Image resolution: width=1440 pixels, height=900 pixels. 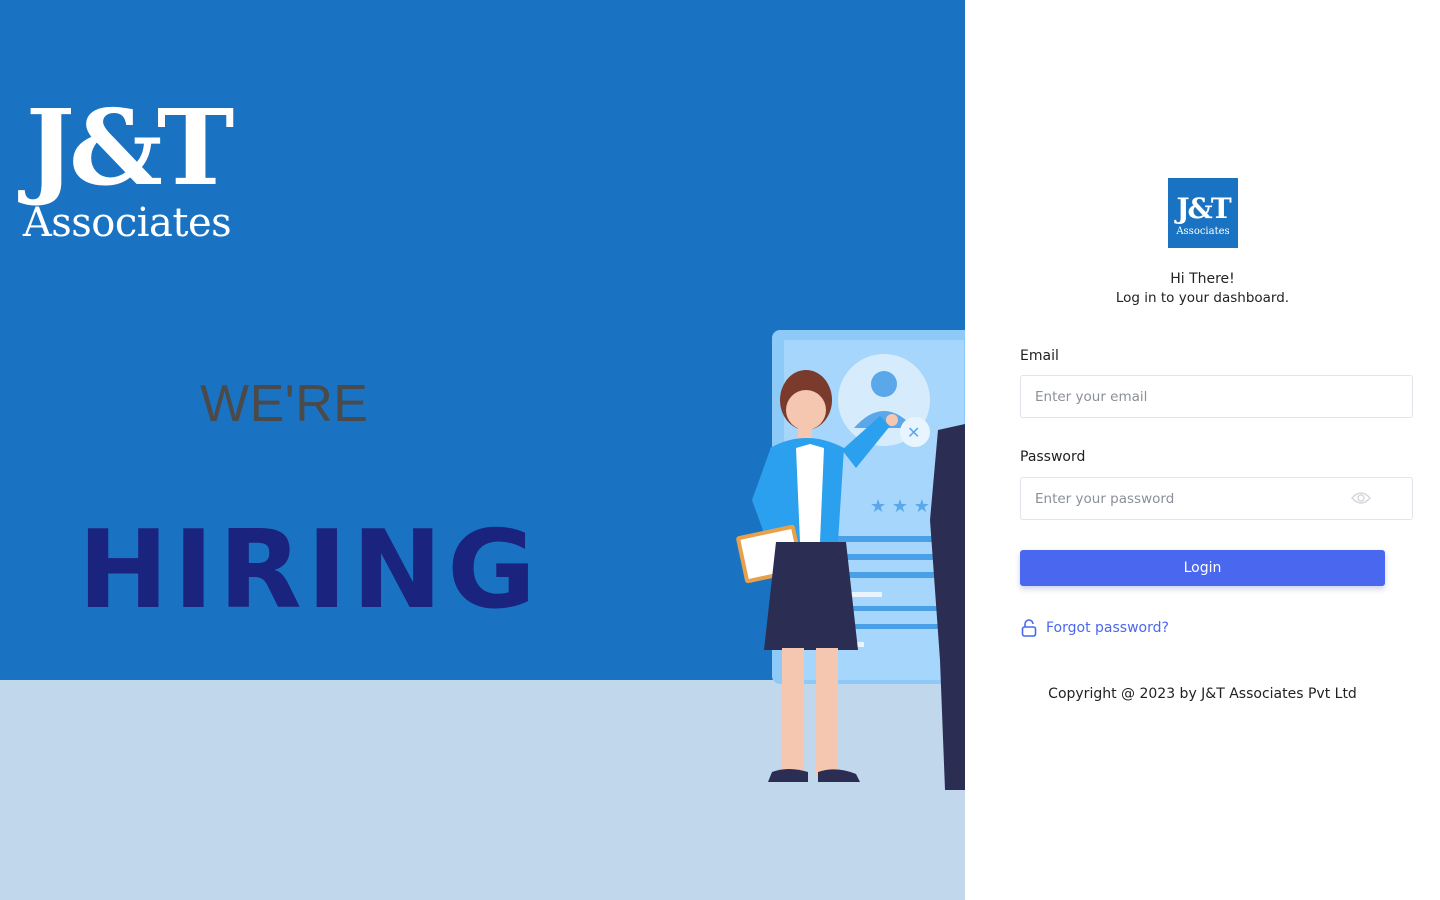 What do you see at coordinates (1202, 279) in the screenshot?
I see `greeting-title: Hi There!` at bounding box center [1202, 279].